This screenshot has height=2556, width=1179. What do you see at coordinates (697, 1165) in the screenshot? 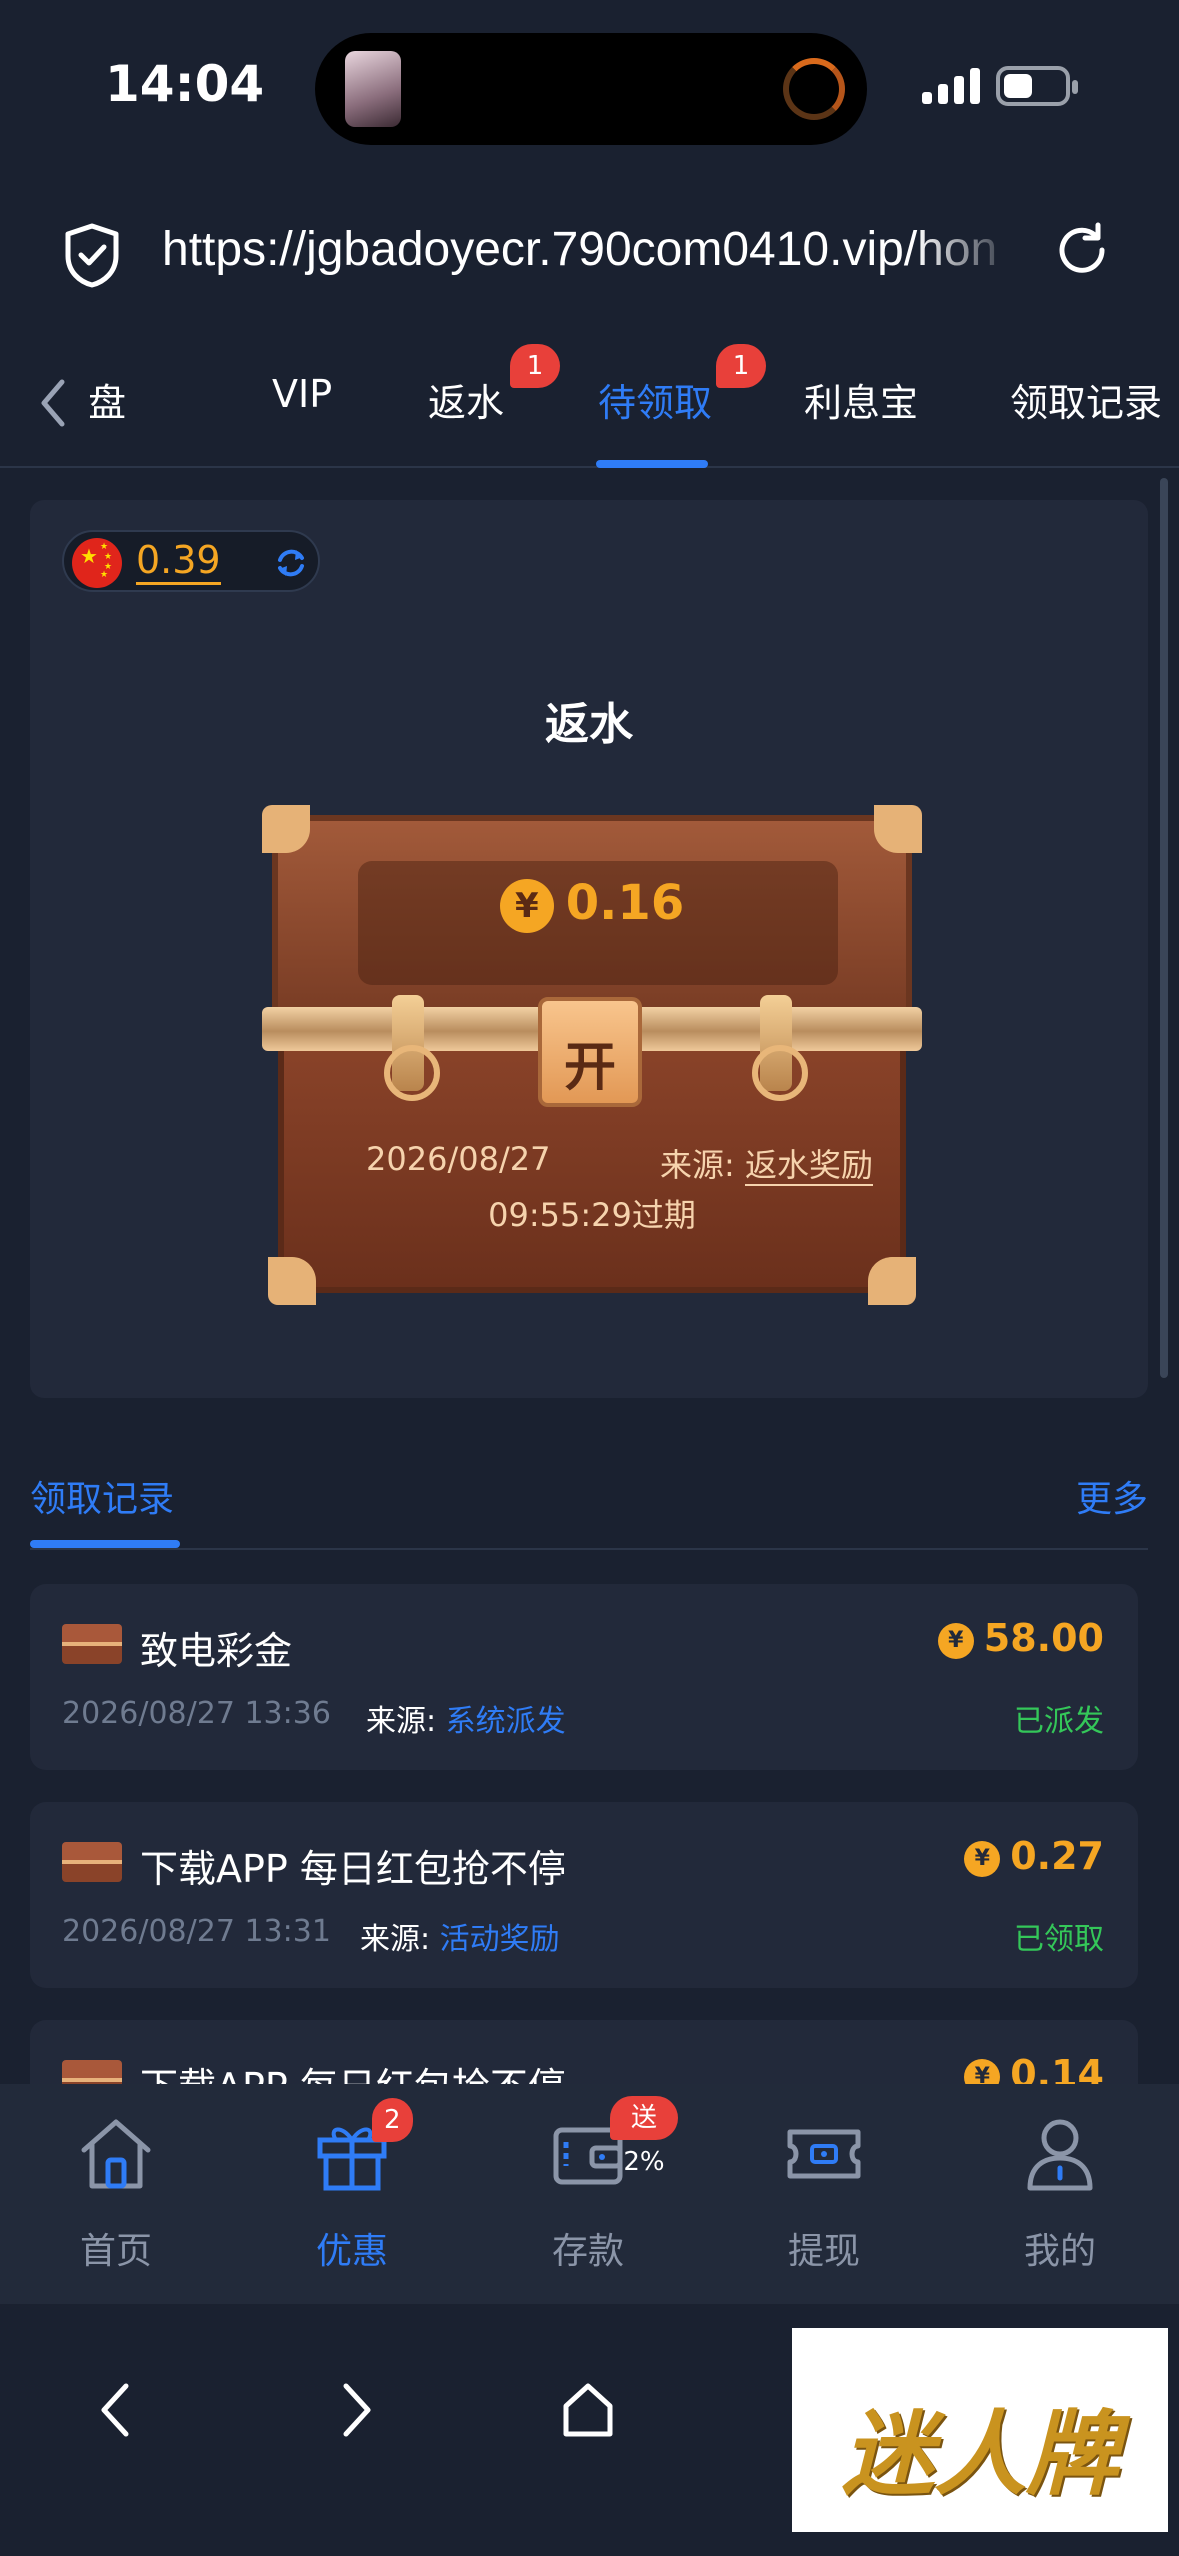
I see `chest-source-label: 来源:` at bounding box center [697, 1165].